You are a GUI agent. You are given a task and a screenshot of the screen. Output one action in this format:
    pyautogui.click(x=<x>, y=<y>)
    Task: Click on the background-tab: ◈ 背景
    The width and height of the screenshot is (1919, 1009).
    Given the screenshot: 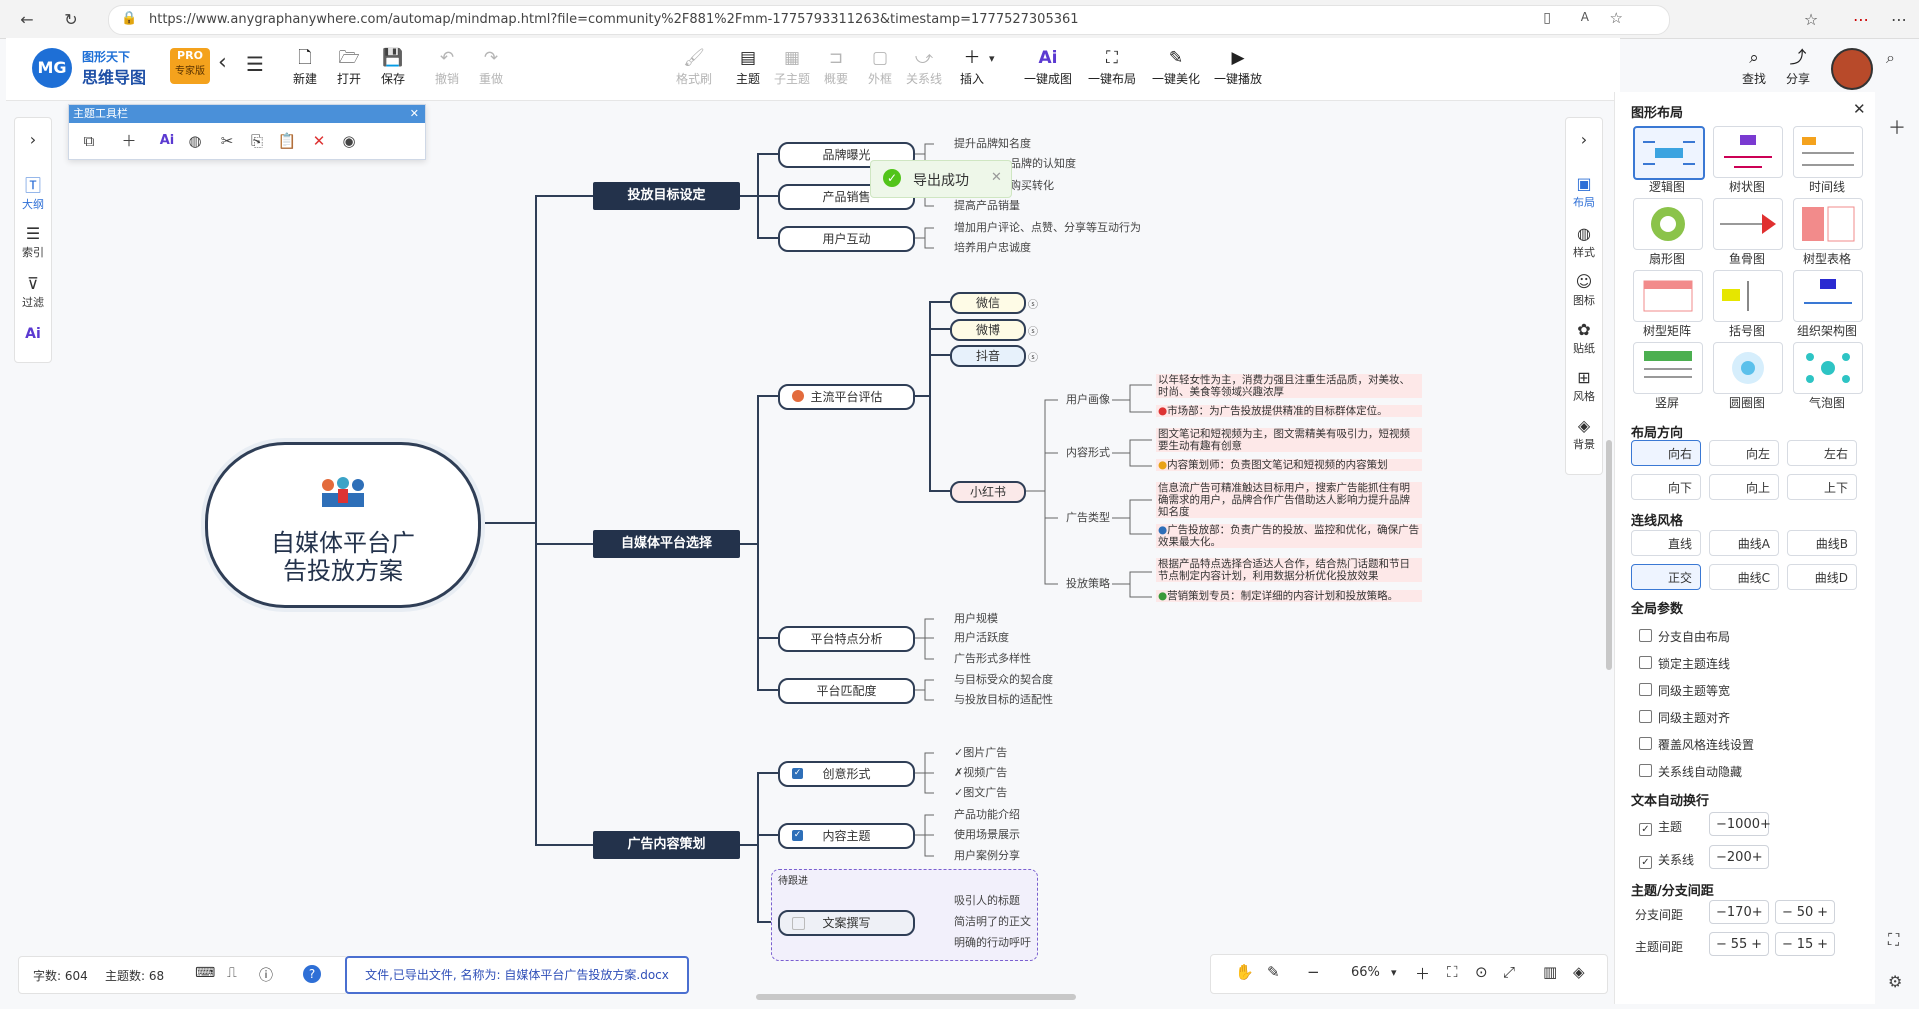 What is the action you would take?
    pyautogui.click(x=1584, y=434)
    